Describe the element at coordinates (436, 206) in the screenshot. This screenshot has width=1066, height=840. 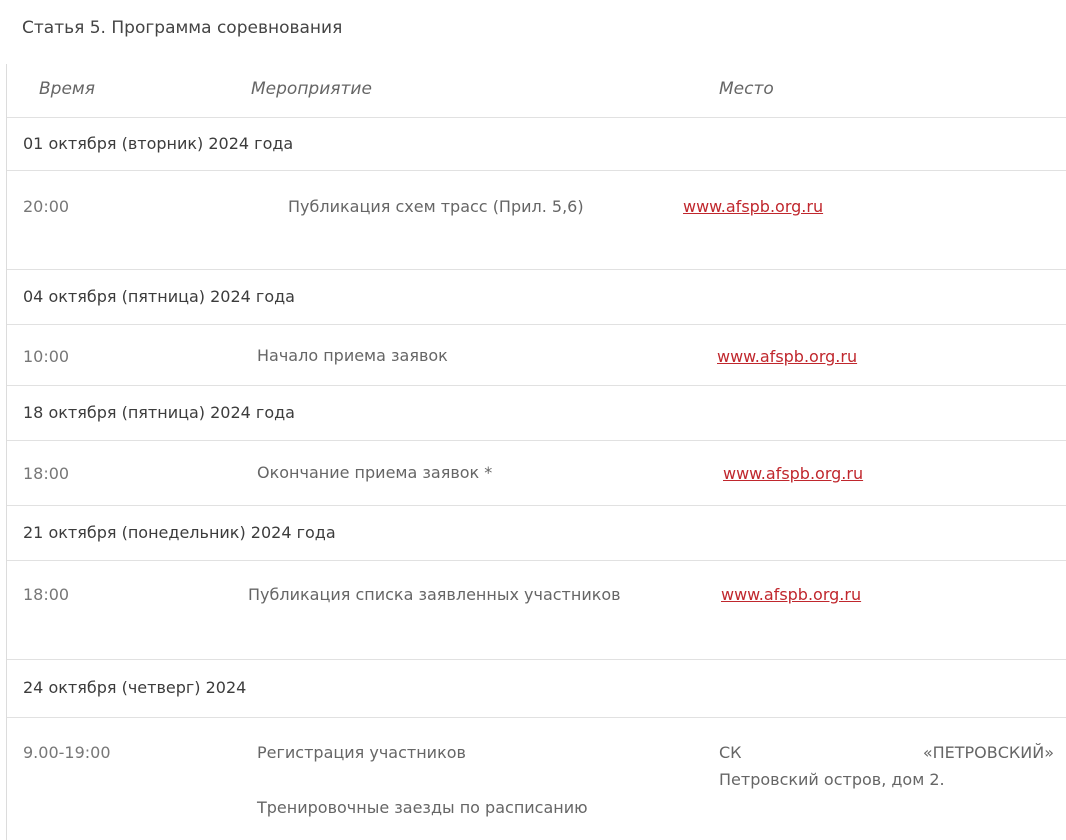
I see `event-cell: Публикация схем трасс (Прил. 5,6)` at that location.